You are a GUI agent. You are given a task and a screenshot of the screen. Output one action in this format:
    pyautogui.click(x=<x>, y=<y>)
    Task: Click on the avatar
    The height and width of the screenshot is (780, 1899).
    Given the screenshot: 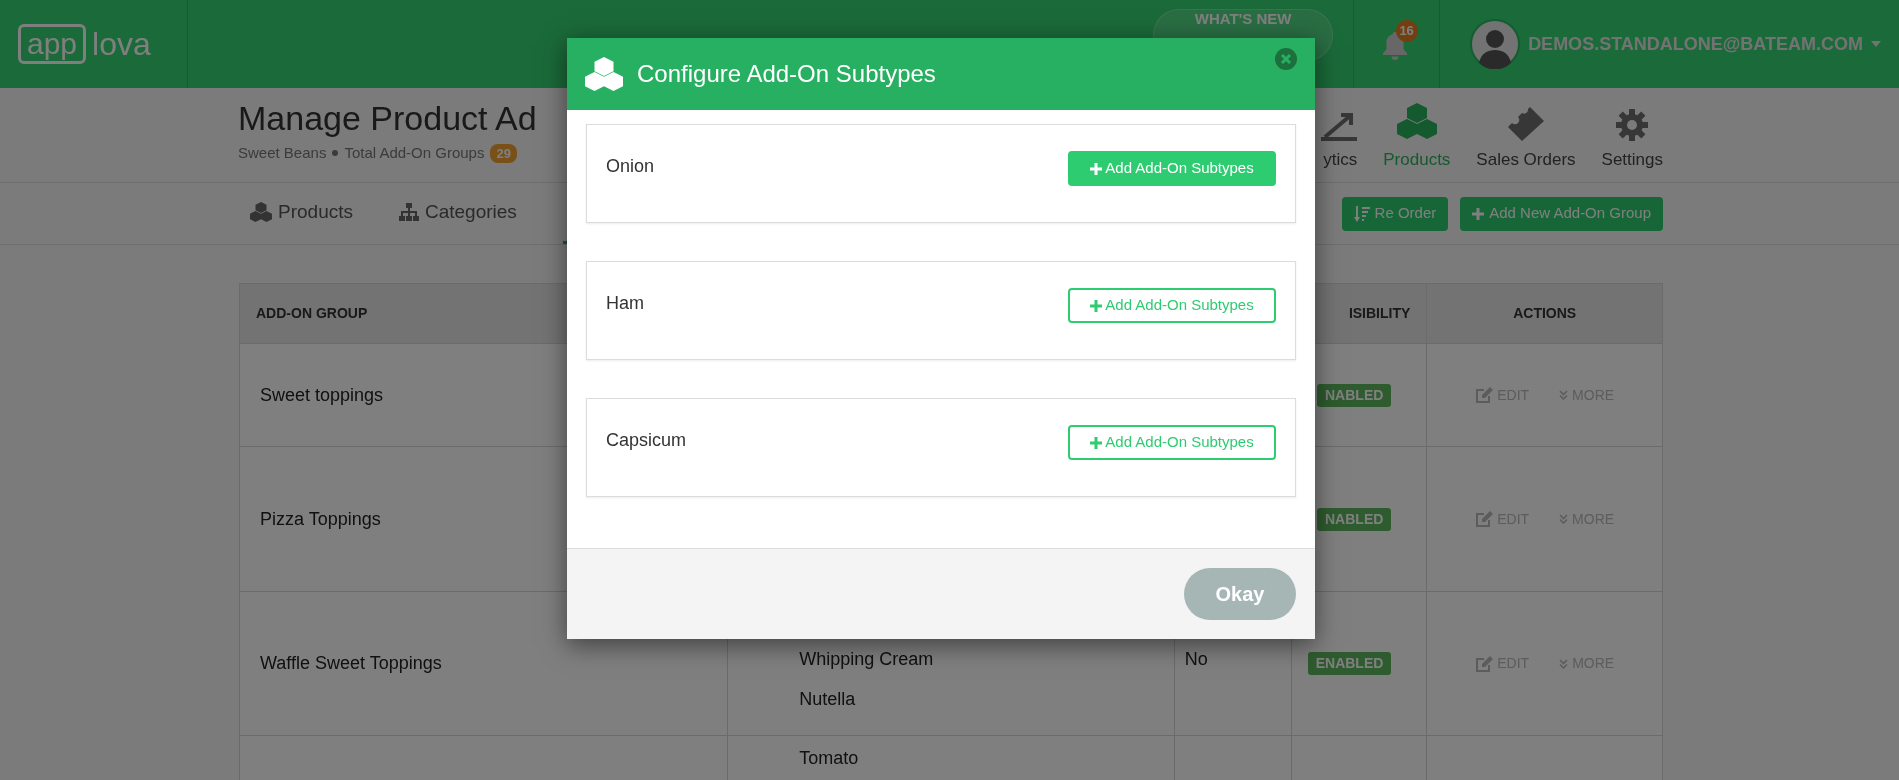 What is the action you would take?
    pyautogui.click(x=1495, y=44)
    